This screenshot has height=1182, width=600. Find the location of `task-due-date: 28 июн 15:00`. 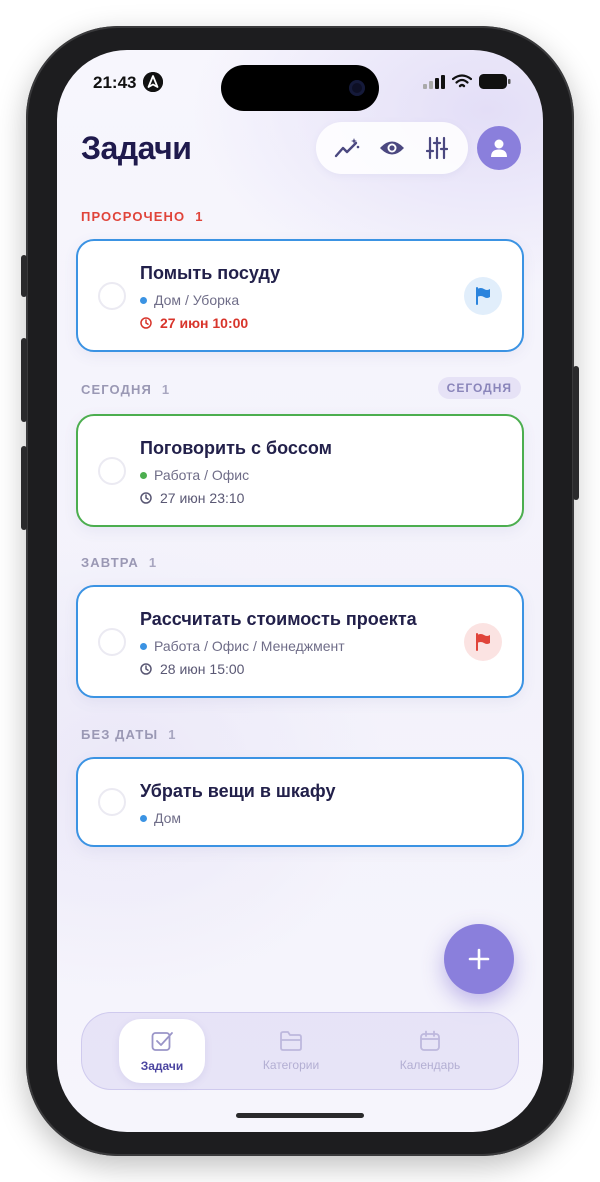

task-due-date: 28 июн 15:00 is located at coordinates (192, 669).